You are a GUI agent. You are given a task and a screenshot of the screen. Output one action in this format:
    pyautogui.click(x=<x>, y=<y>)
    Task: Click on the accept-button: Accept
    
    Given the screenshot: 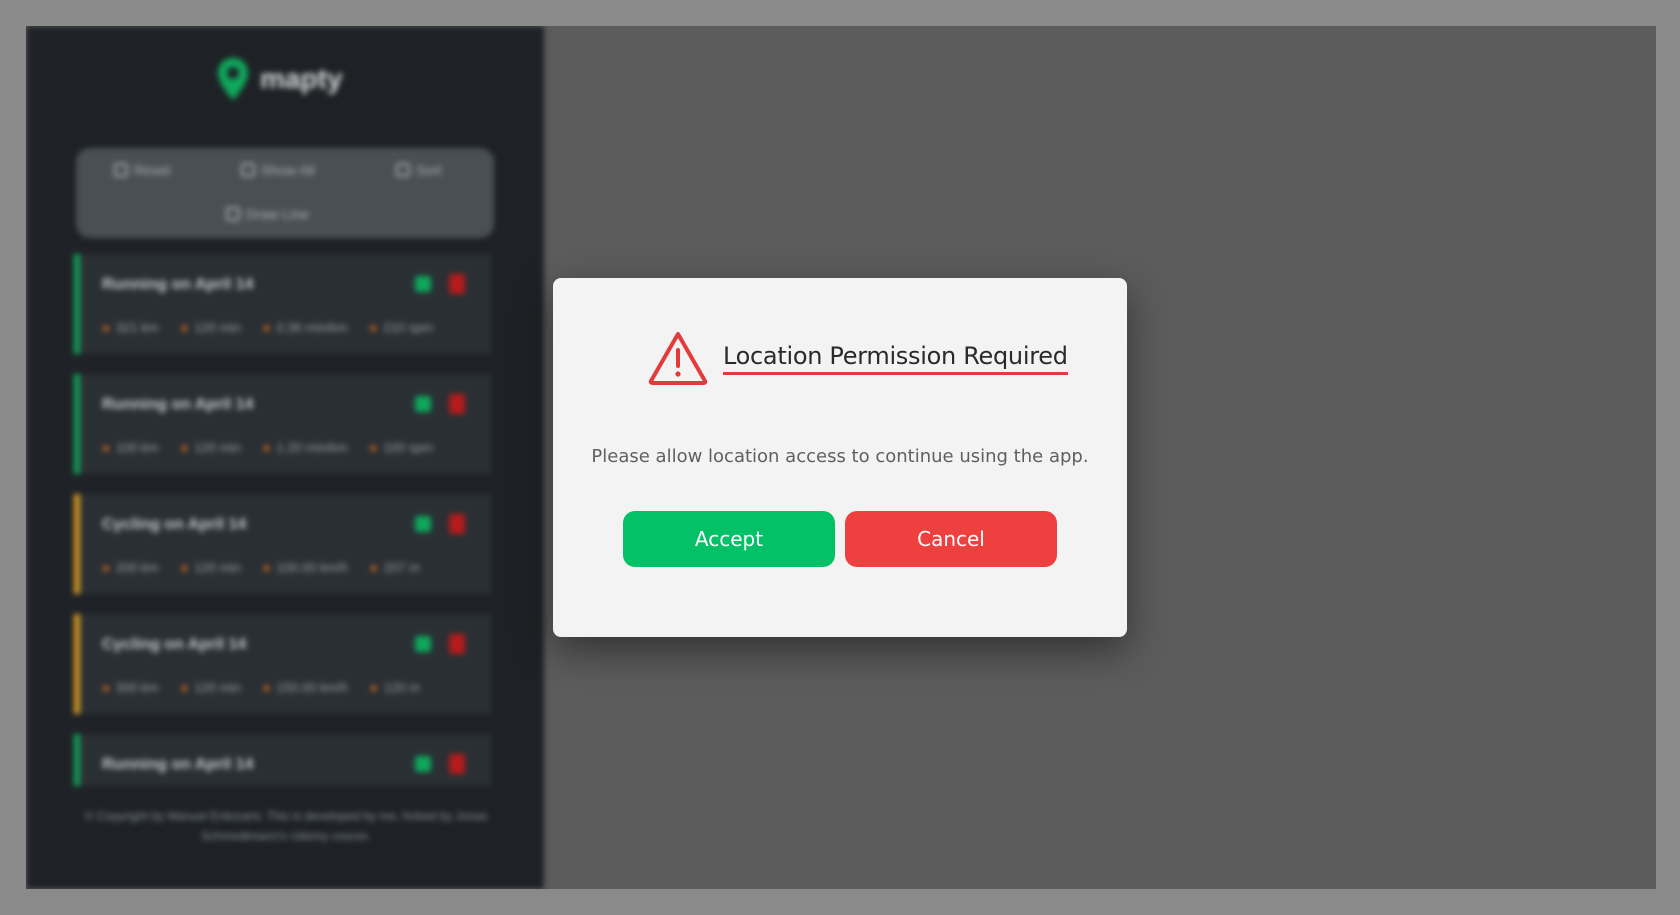 What is the action you would take?
    pyautogui.click(x=729, y=539)
    